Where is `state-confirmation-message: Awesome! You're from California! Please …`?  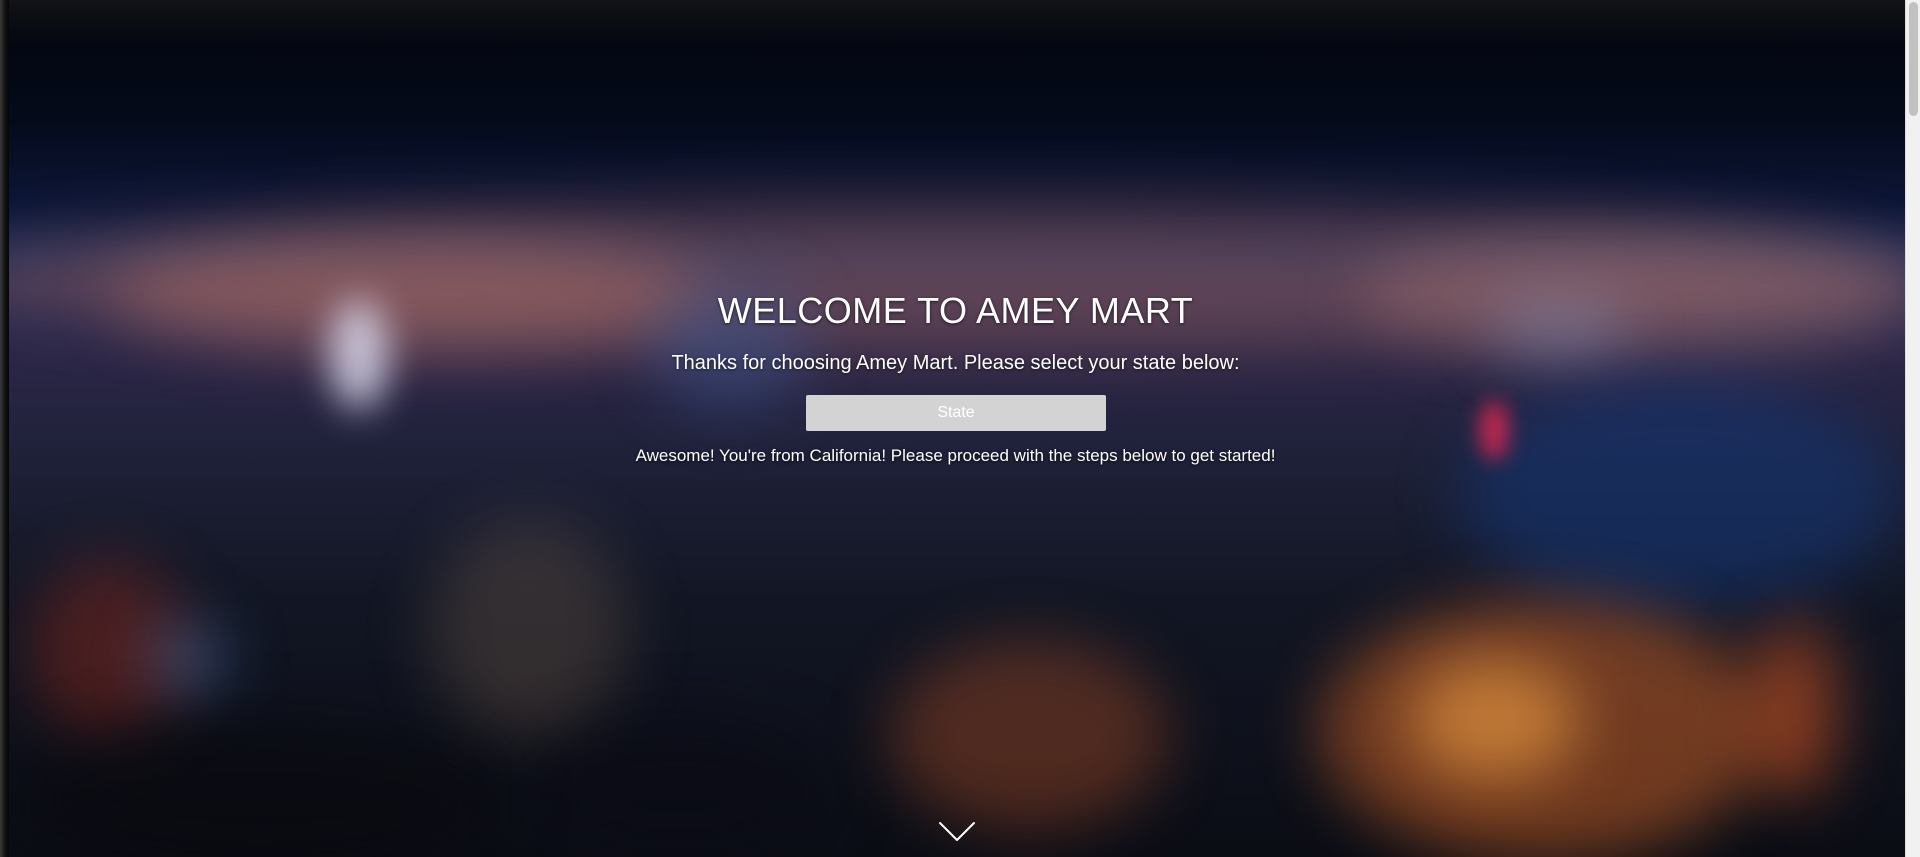
state-confirmation-message: Awesome! You're from California! Please … is located at coordinates (955, 455).